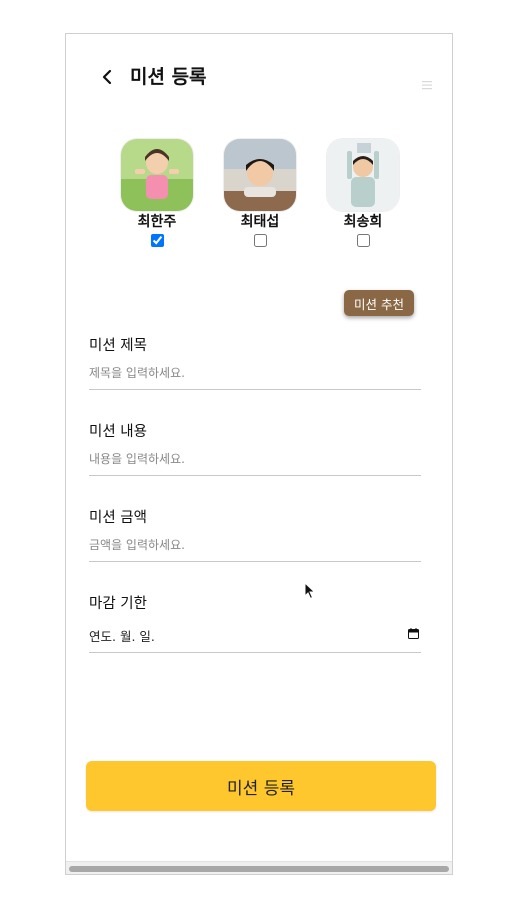 Image resolution: width=520 pixels, height=910 pixels. I want to click on mission-amount-field: 미션 금액, so click(255, 535).